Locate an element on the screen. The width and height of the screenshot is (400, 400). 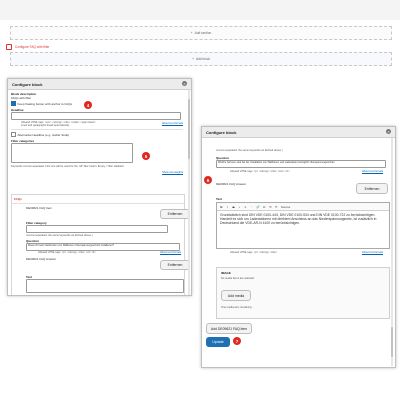
section-breadcrumb: Configure FAQ with filter is located at coordinates (27, 47).